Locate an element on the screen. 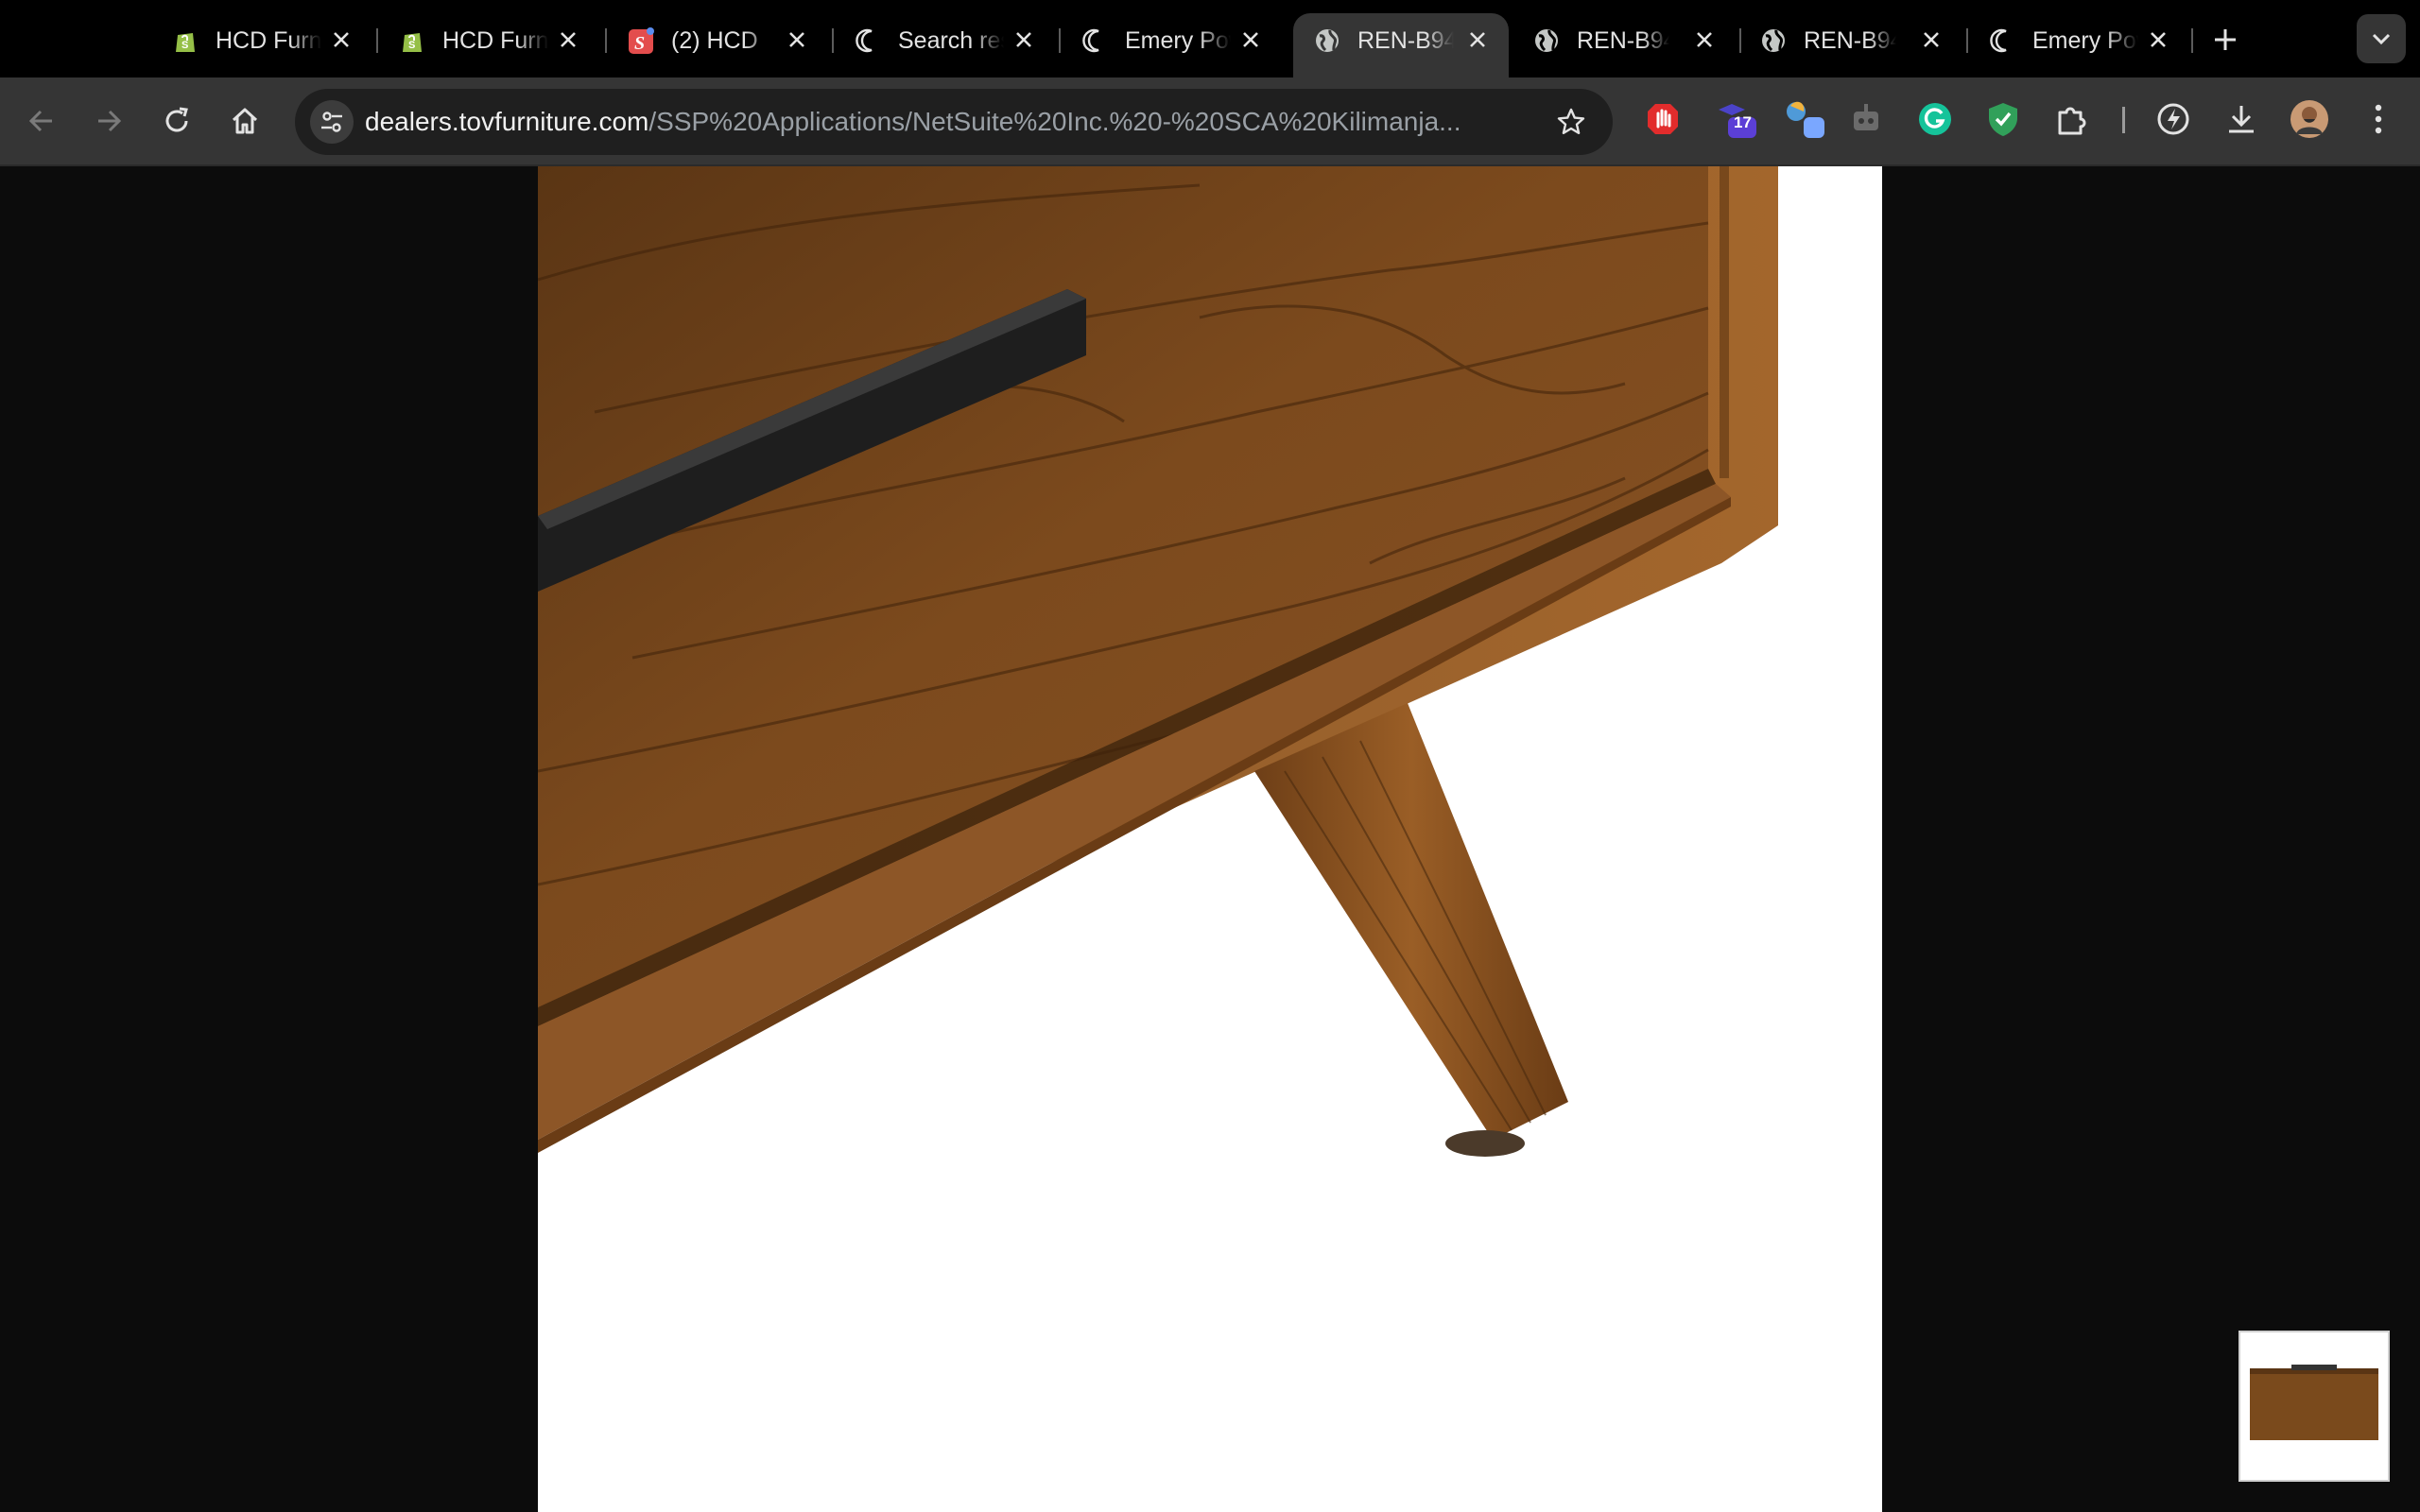 This screenshot has width=2420, height=1512. stop-hand-icon is located at coordinates (1663, 119).